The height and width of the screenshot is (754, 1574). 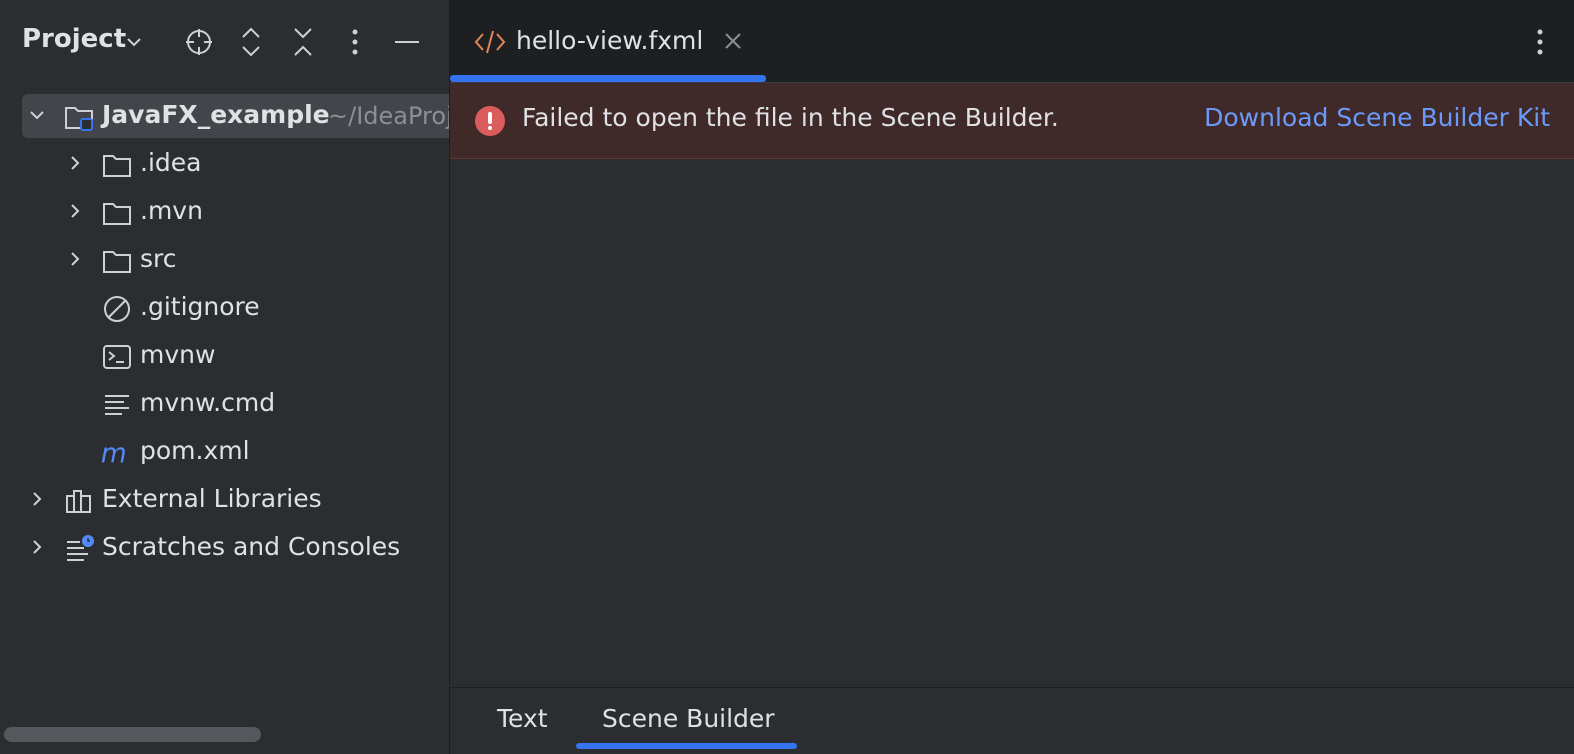 What do you see at coordinates (389, 116) in the screenshot?
I see `root-project-path: ~/IdeaProjects/JavaFX_example` at bounding box center [389, 116].